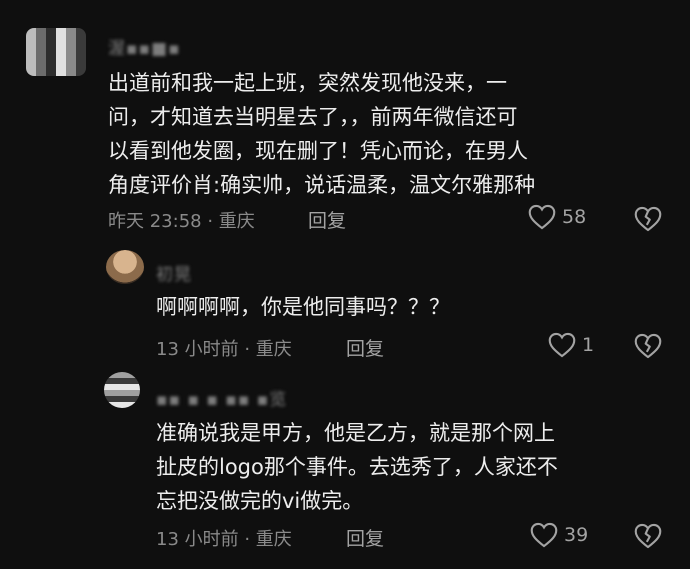 This screenshot has height=569, width=690. Describe the element at coordinates (303, 307) in the screenshot. I see `comment-text: 啊啊啊啊，你是他同事吗？？？` at that location.